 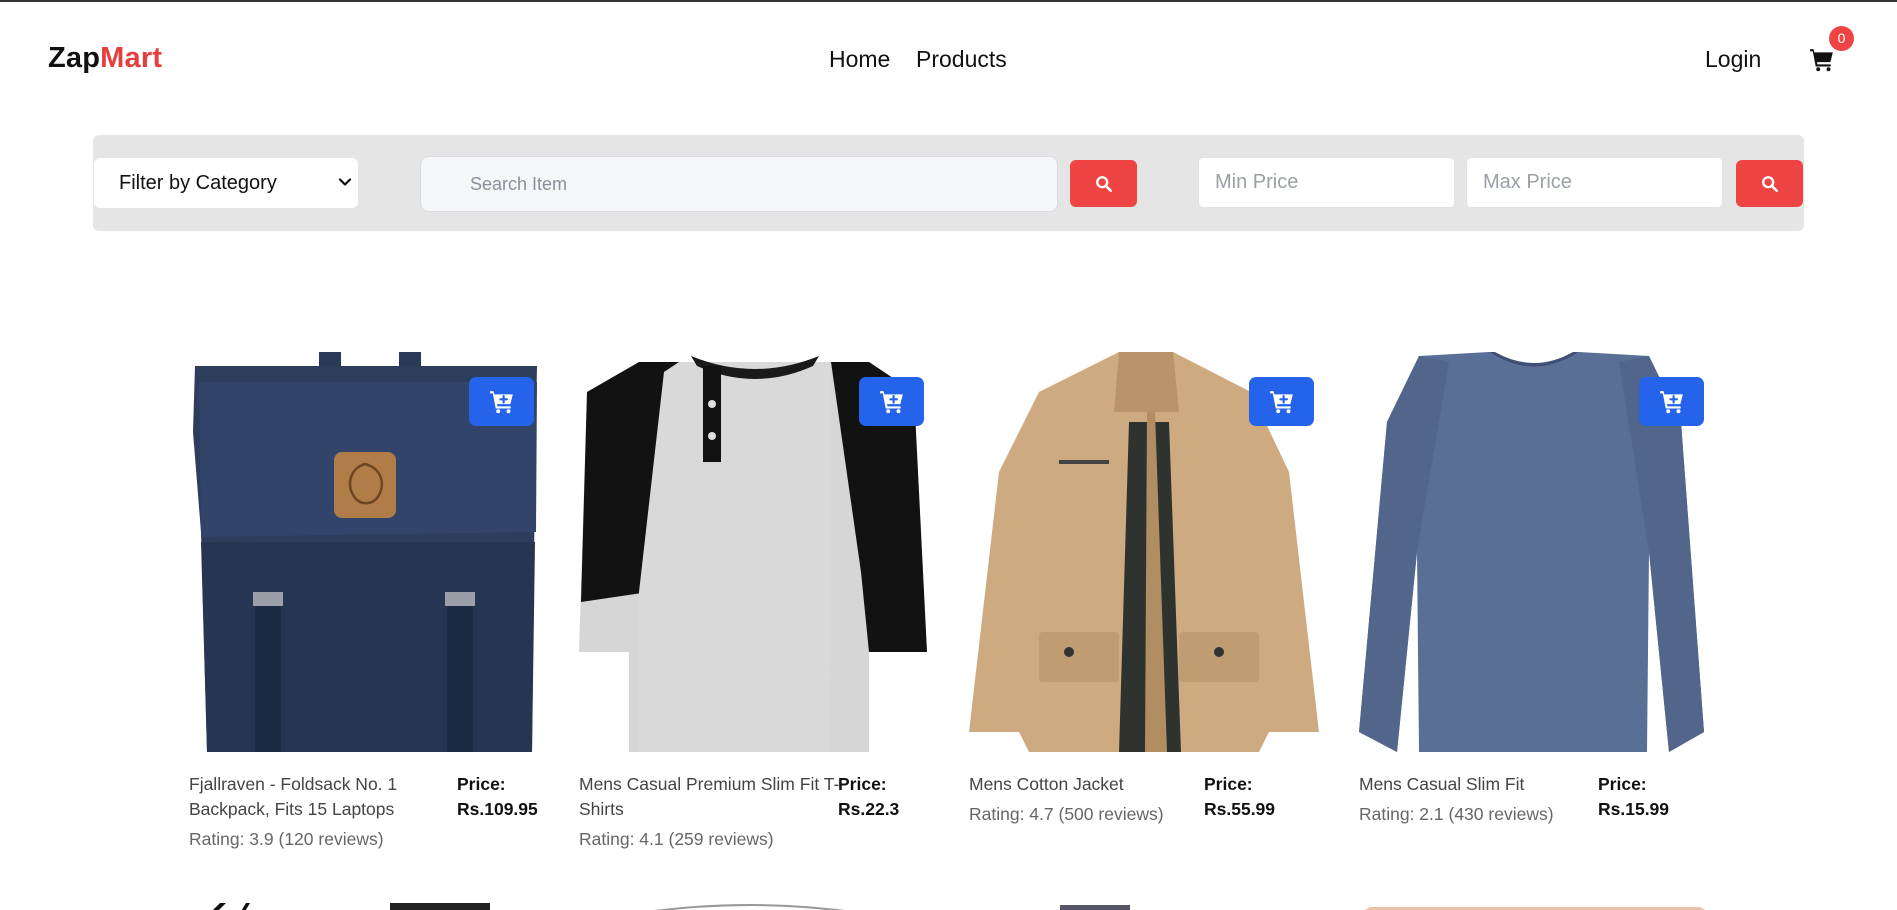 I want to click on product-rating: Rating: 3.9 (120 reviews), so click(x=286, y=839).